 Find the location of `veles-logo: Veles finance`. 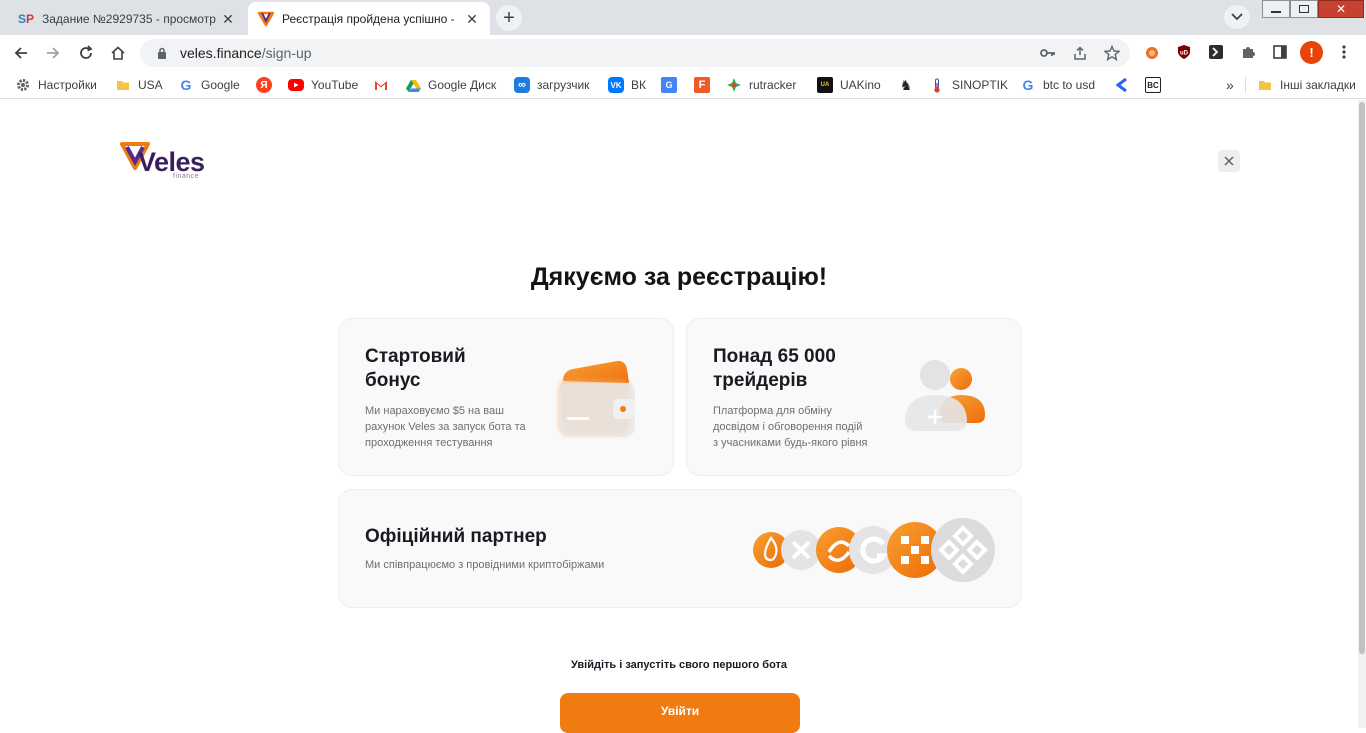

veles-logo: Veles finance is located at coordinates (165, 161).